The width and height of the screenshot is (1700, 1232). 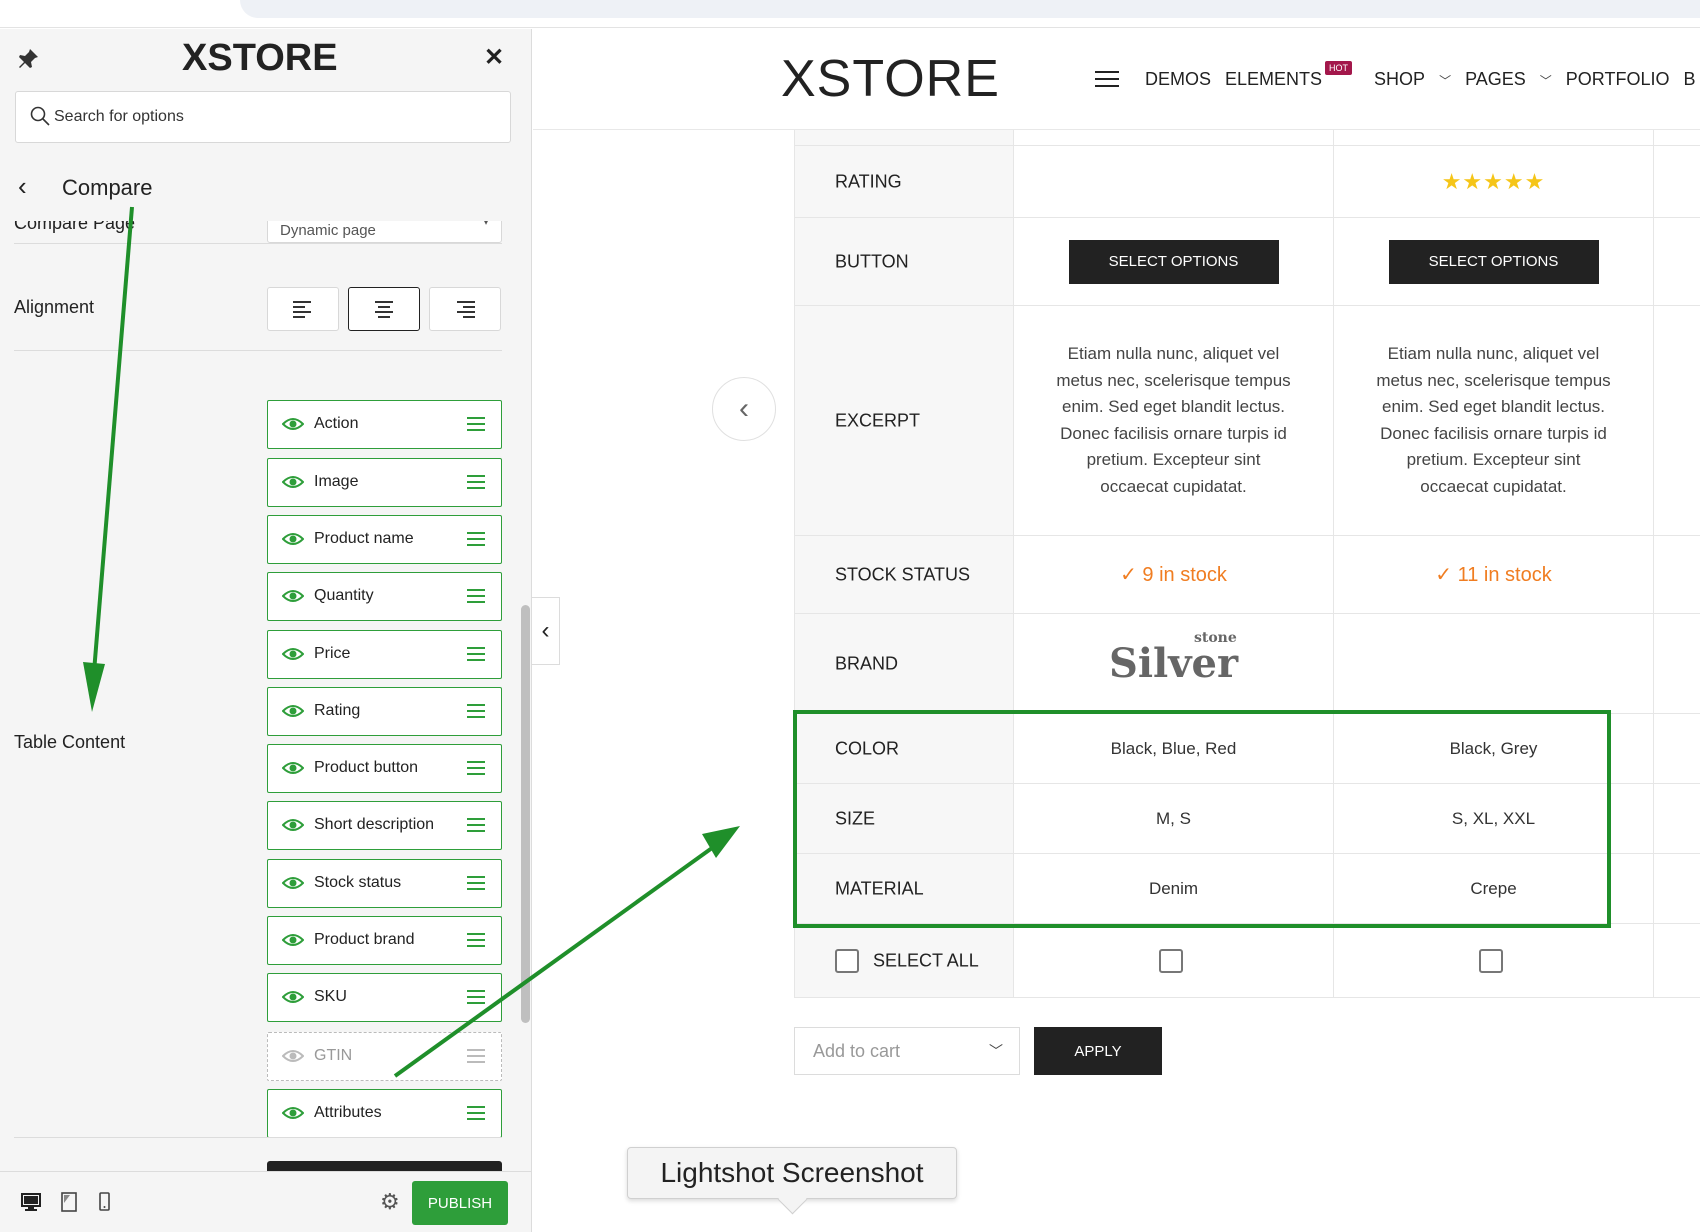 What do you see at coordinates (384, 883) in the screenshot?
I see `table-content-item: Stock status` at bounding box center [384, 883].